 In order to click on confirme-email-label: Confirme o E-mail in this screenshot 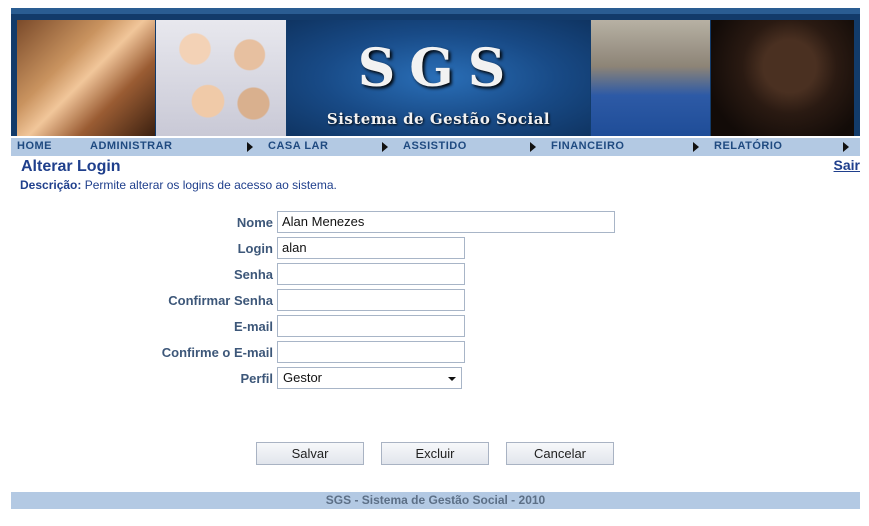, I will do `click(217, 352)`.